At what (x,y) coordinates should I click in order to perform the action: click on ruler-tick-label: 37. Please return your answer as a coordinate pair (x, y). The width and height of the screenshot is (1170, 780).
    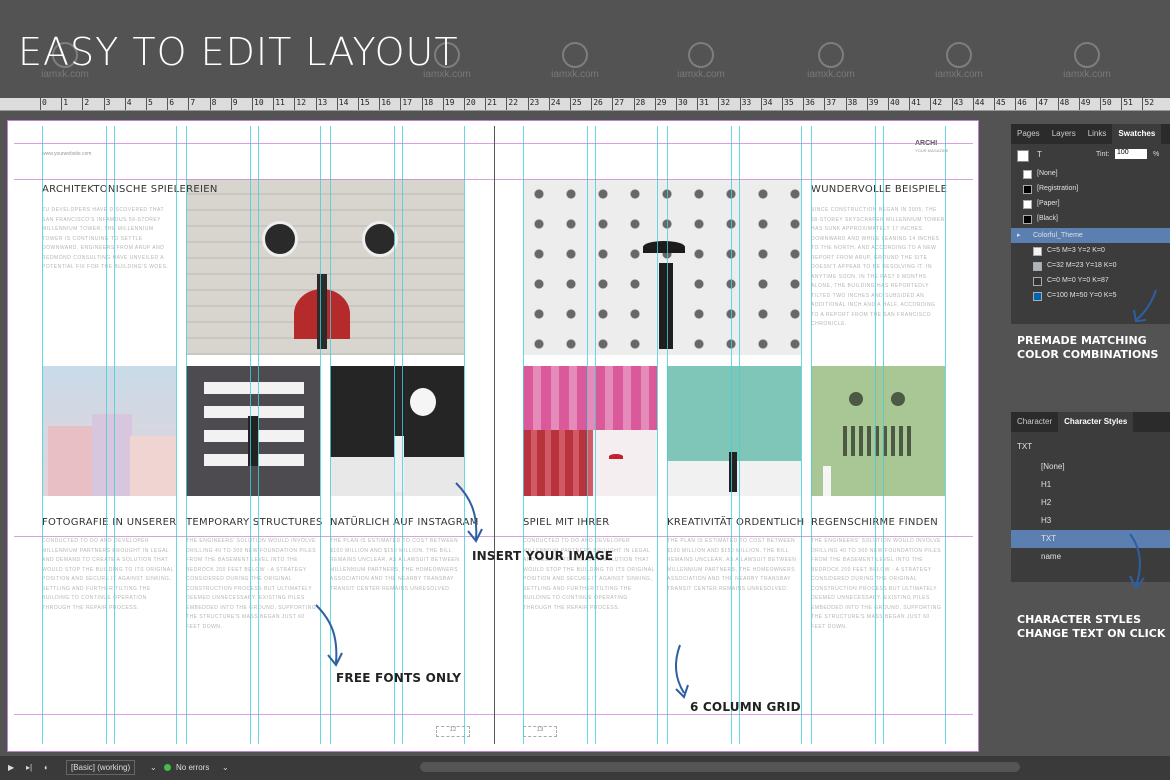
    Looking at the image, I should click on (831, 102).